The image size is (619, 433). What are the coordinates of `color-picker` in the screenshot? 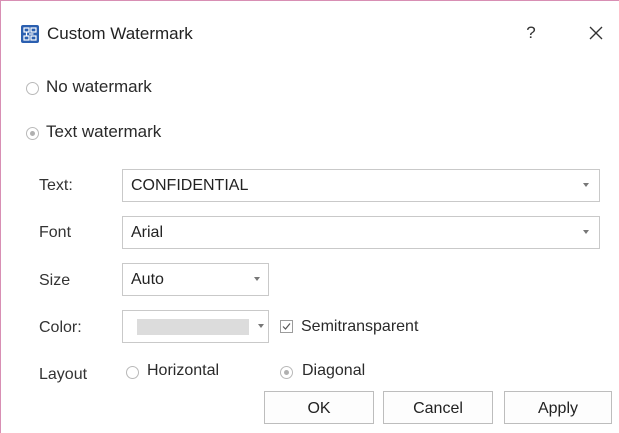 It's located at (195, 326).